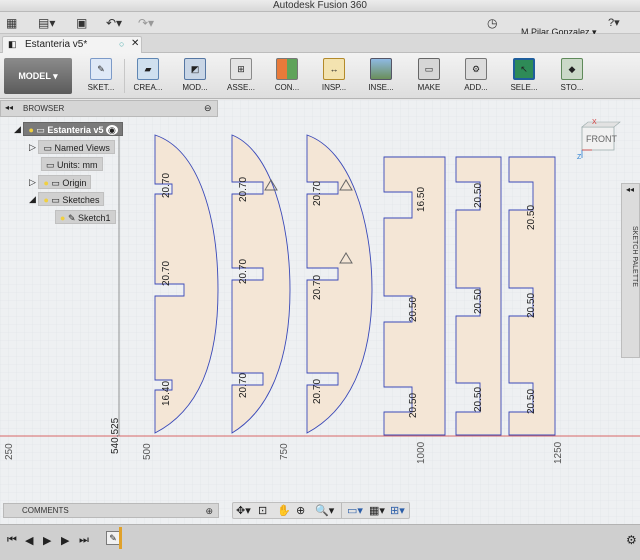 This screenshot has height=560, width=640. I want to click on dimension-label: 16.50, so click(421, 199).